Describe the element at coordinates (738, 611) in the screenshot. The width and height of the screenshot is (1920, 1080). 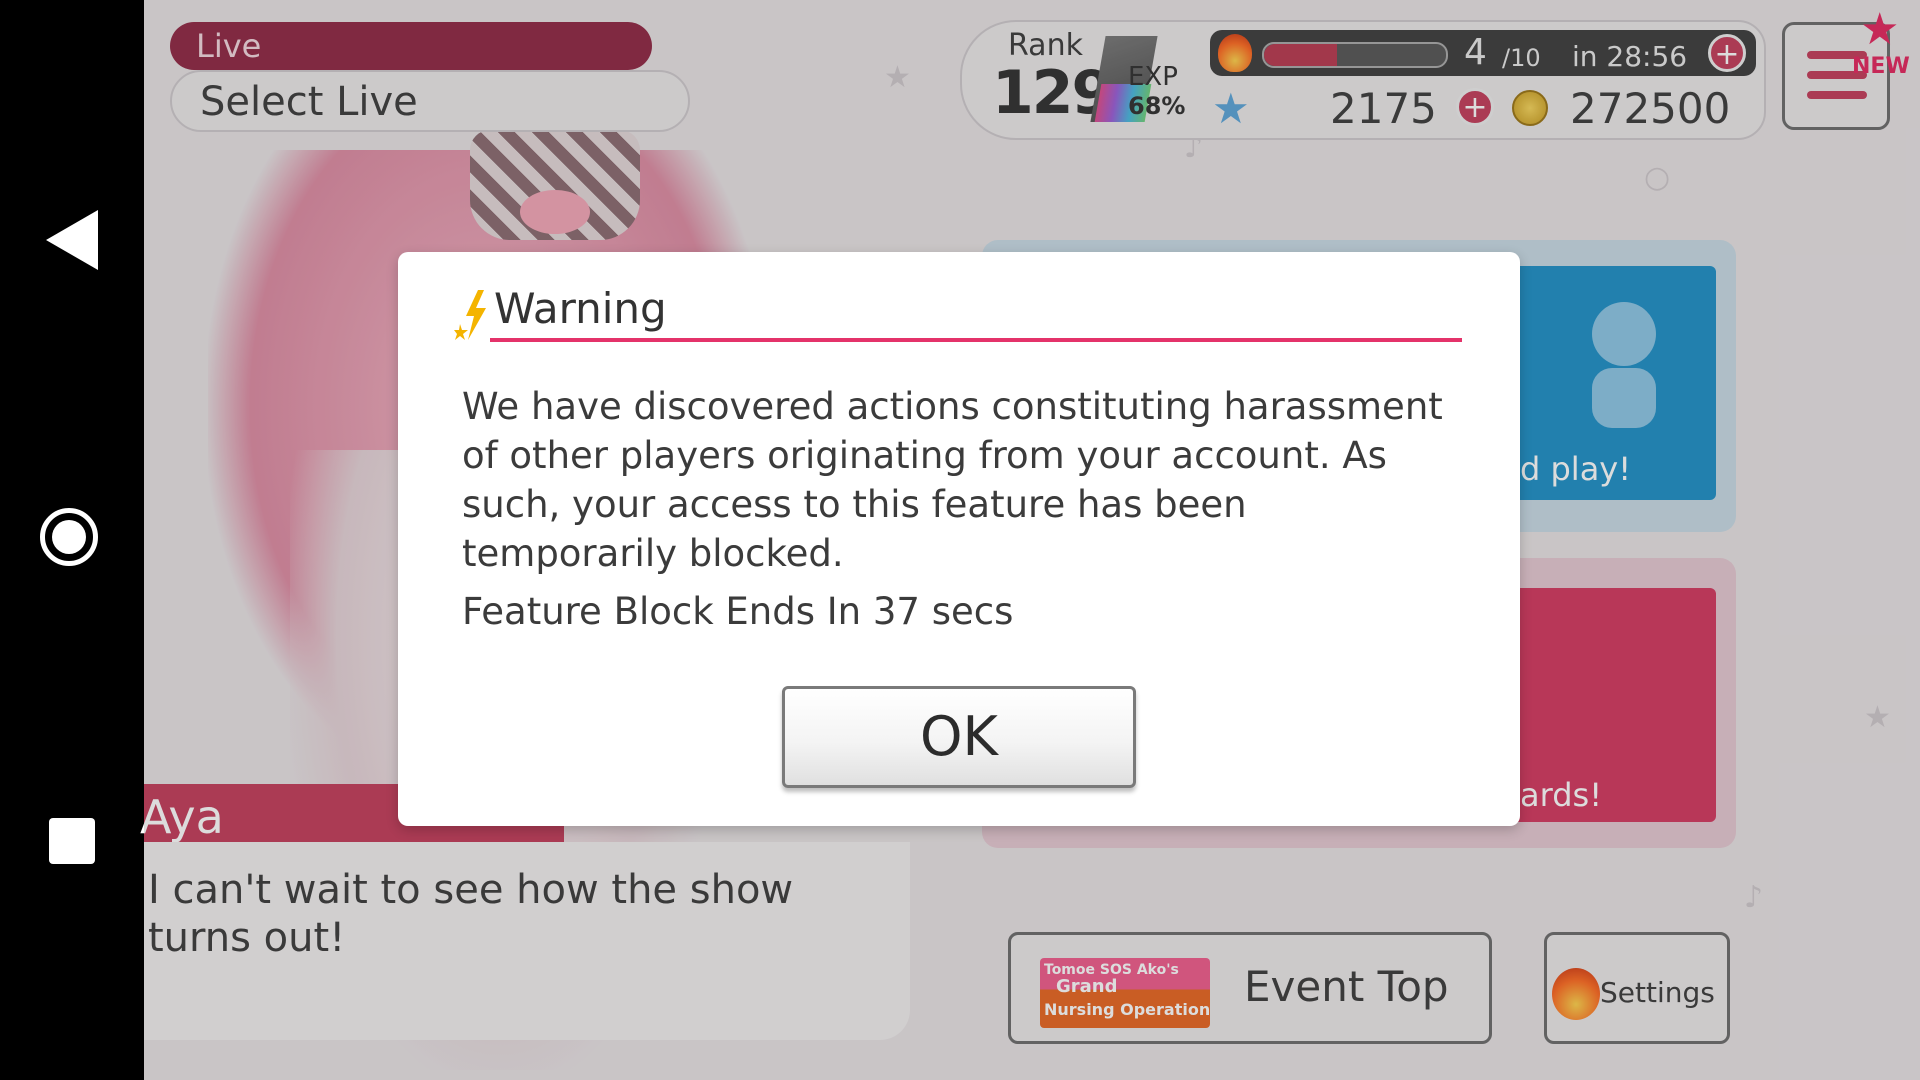
I see `block-timer: Feature Block Ends In 37 secs` at that location.